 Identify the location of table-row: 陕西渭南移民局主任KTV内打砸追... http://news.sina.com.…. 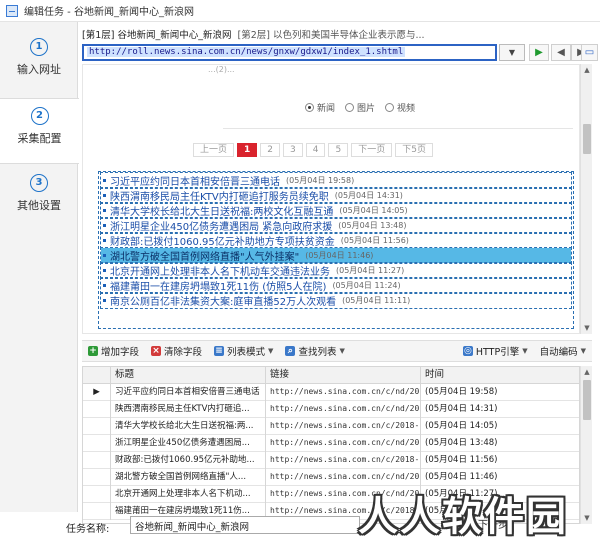
(331, 409).